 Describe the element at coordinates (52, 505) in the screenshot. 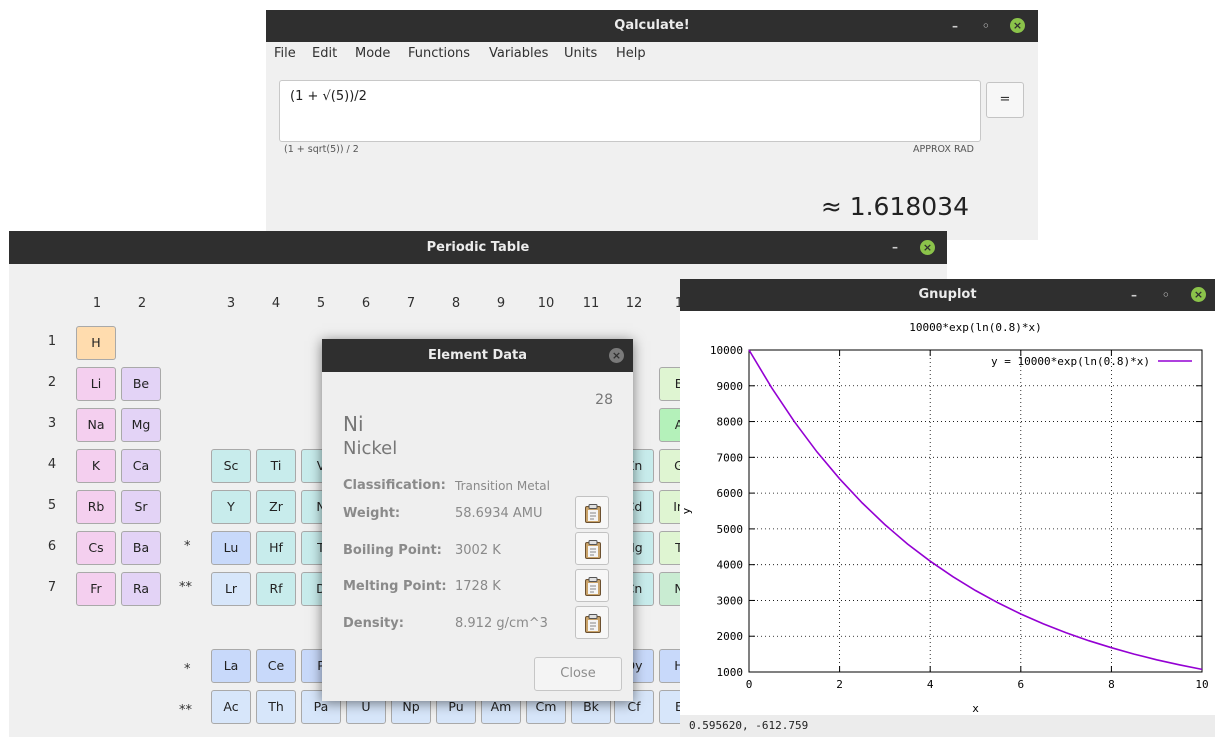

I see `period-header: 5` at that location.